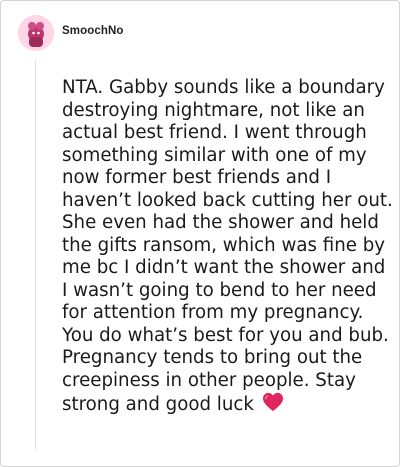  I want to click on red-heart-icon, so click(272, 402).